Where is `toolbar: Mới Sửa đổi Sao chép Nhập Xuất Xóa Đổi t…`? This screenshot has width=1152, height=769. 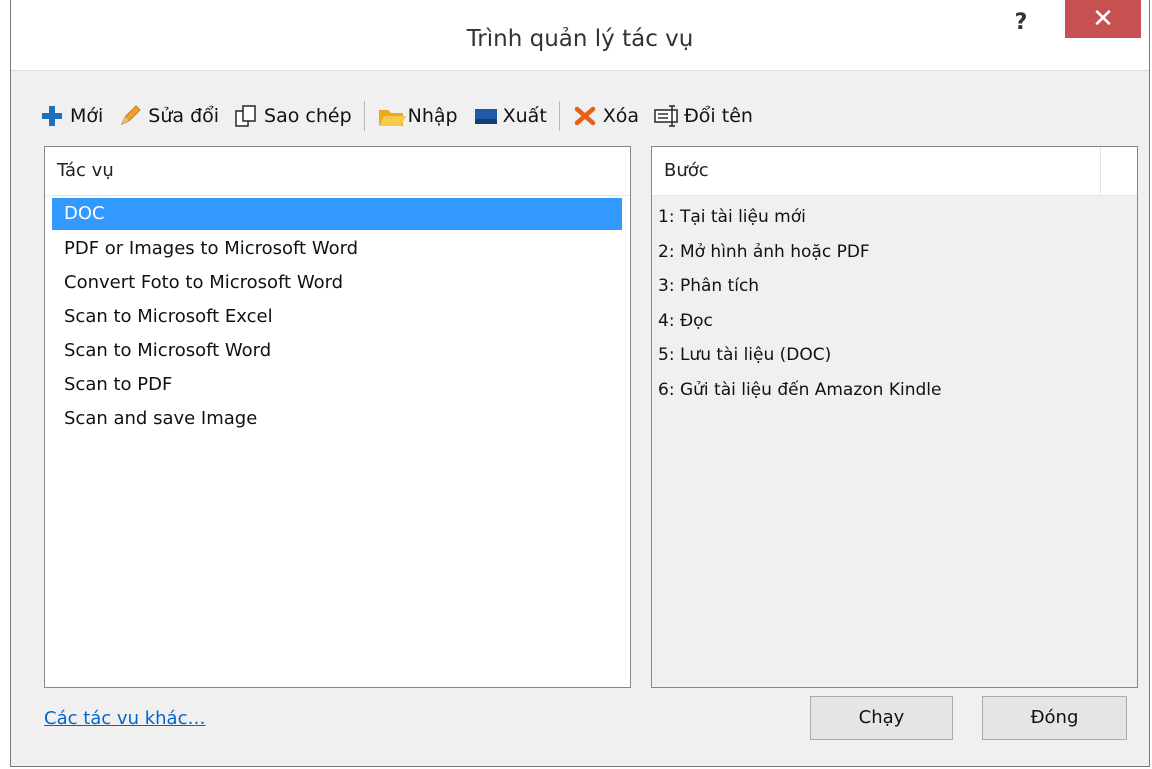
toolbar: Mới Sửa đổi Sao chép Nhập Xuất Xóa Đổi t… is located at coordinates (403, 116).